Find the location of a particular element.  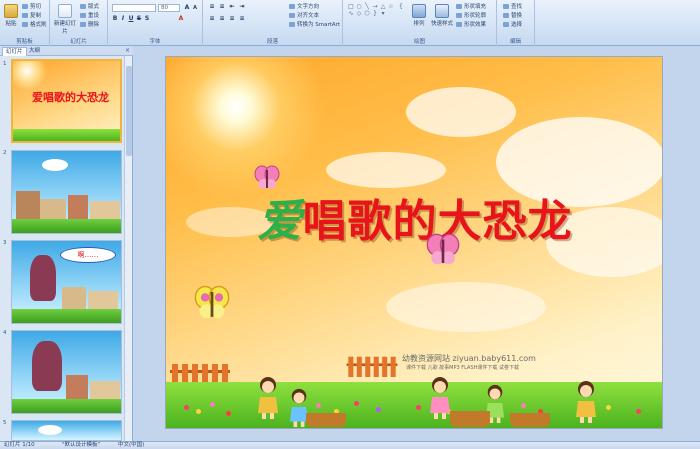

arrange-button: 排列 is located at coordinates (419, 15).